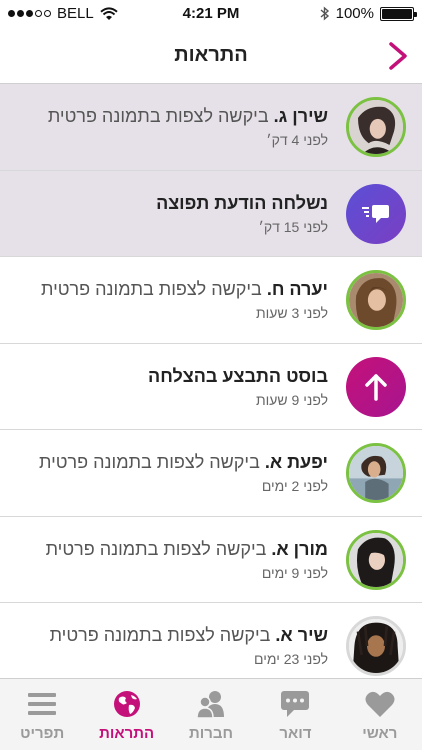 The image size is (422, 750). Describe the element at coordinates (380, 704) in the screenshot. I see `heart-icon` at that location.